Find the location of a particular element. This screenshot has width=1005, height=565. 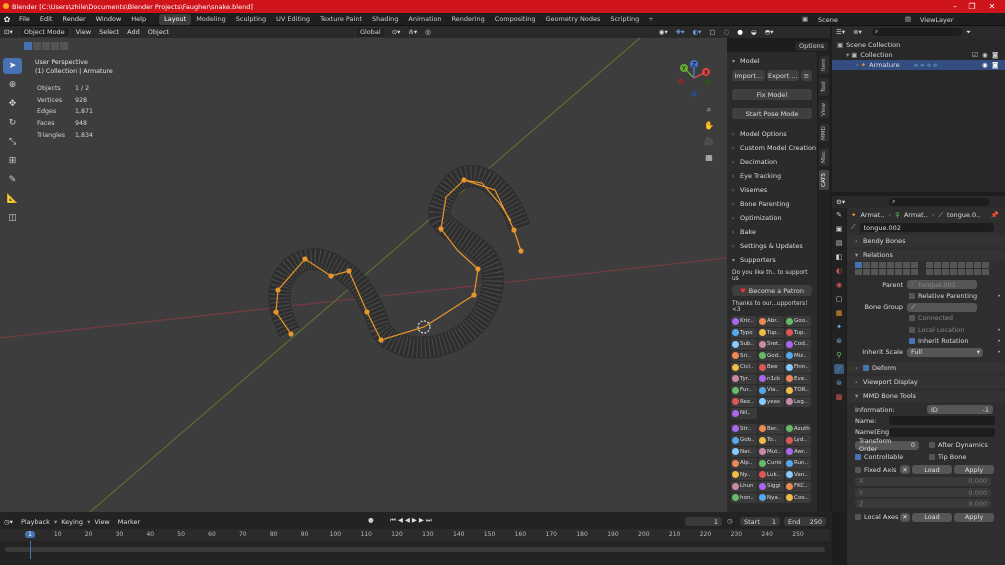

name-input is located at coordinates (942, 421).